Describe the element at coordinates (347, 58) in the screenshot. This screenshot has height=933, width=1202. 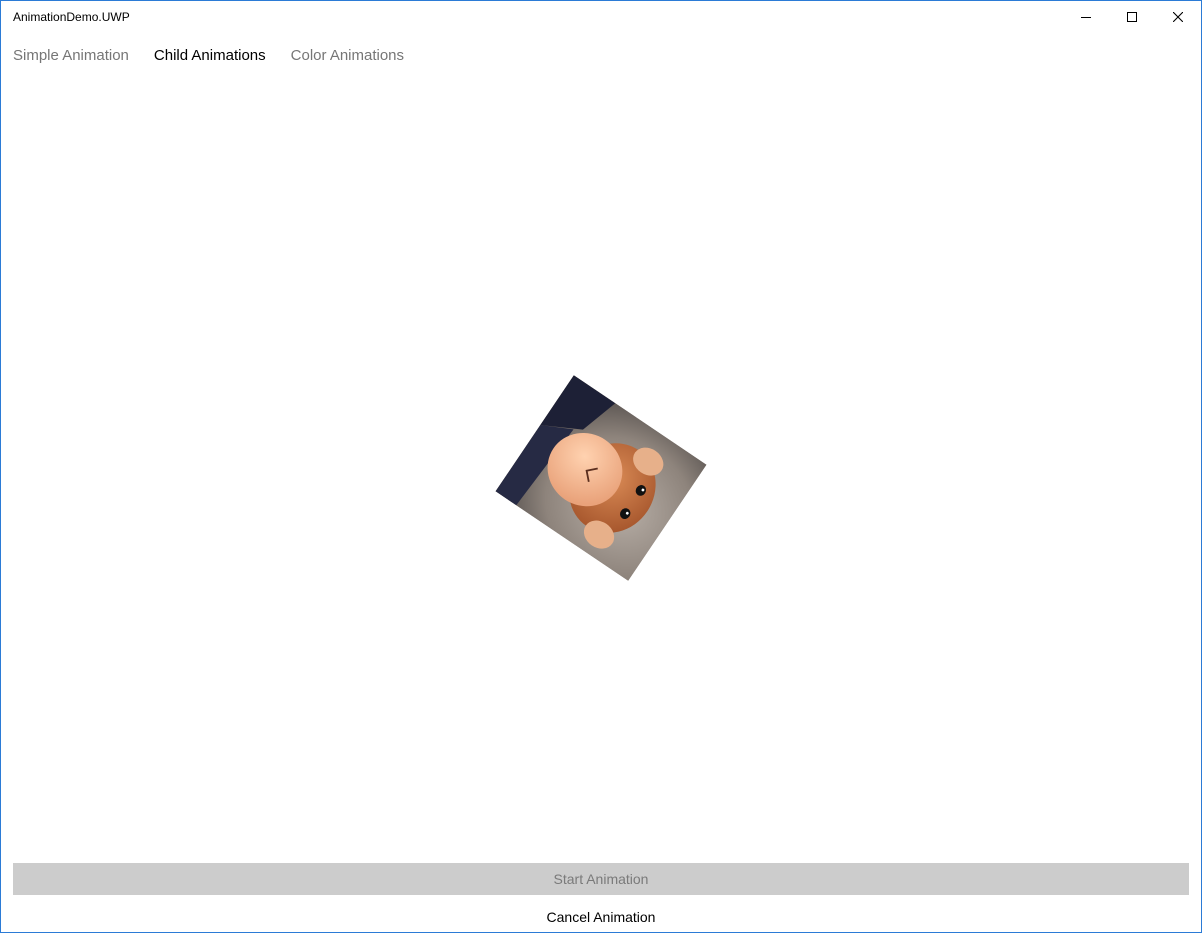
I see `tab-color-animations: Color Animations` at that location.